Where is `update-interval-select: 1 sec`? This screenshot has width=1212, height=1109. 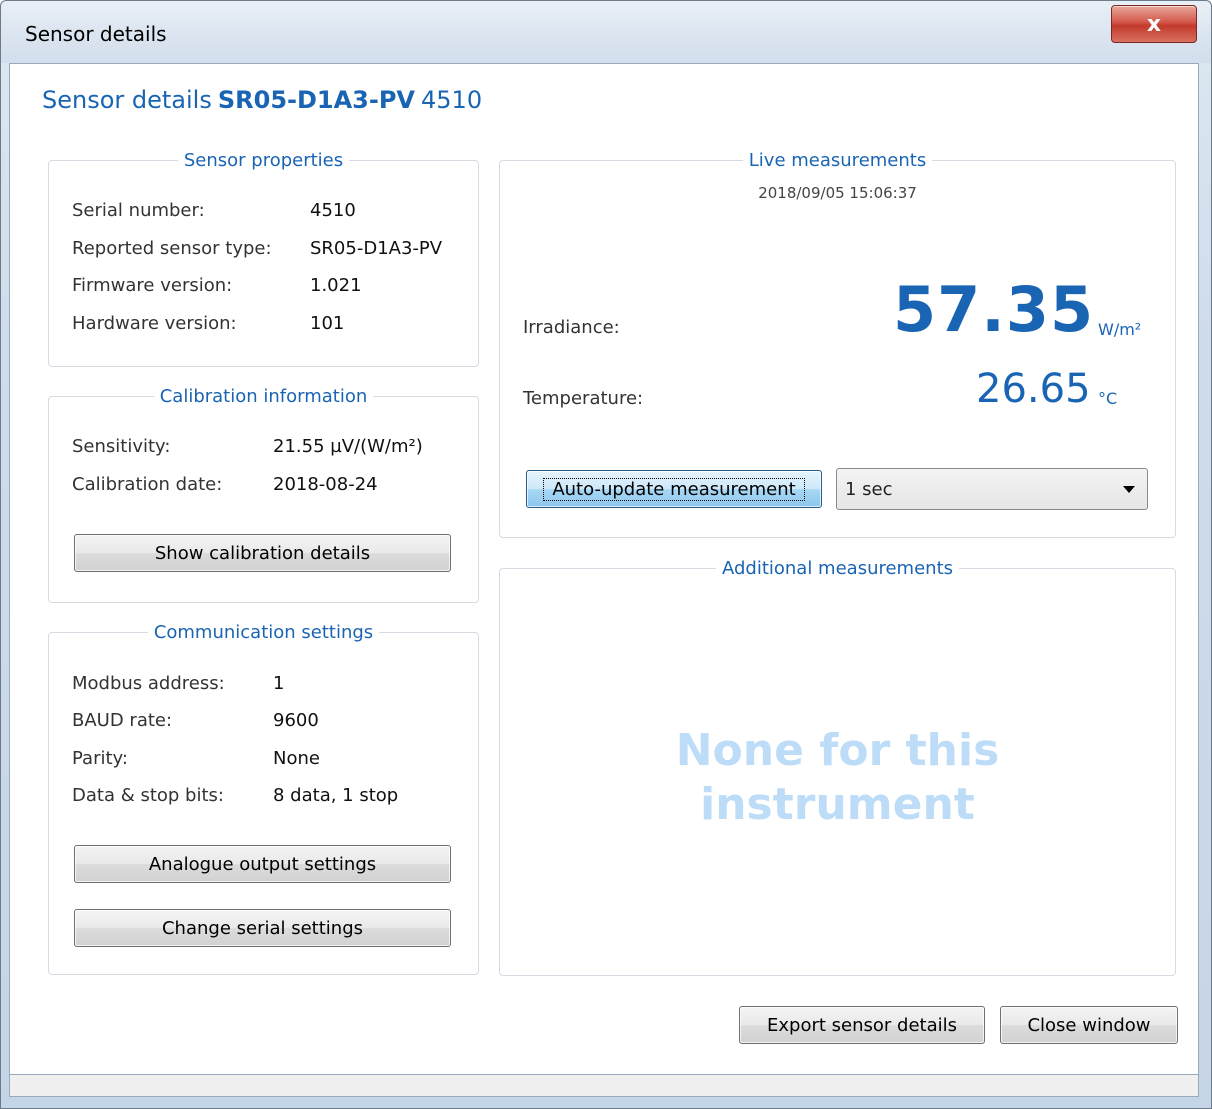 update-interval-select: 1 sec is located at coordinates (992, 489).